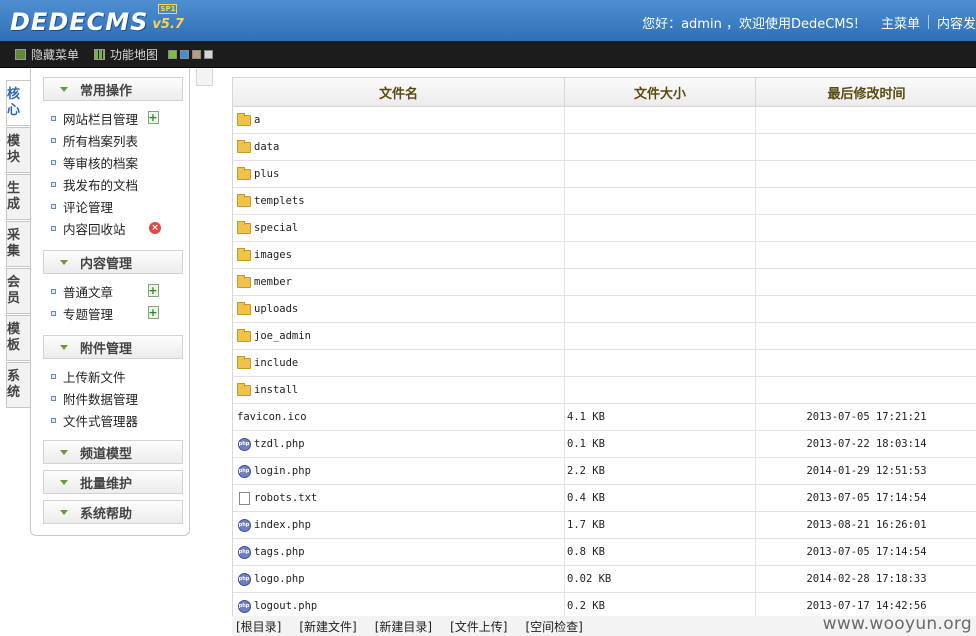  Describe the element at coordinates (604, 120) in the screenshot. I see `table-row: a` at that location.